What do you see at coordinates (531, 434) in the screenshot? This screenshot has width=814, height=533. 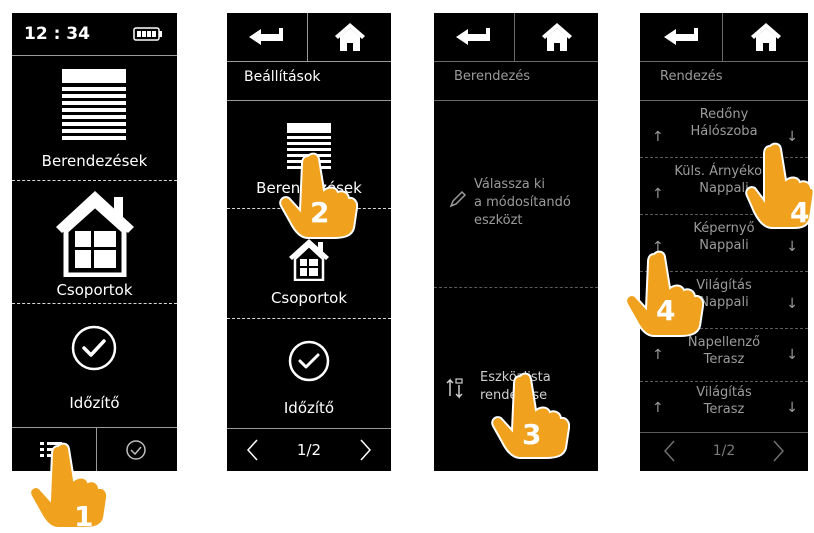 I see `step-number: 3` at bounding box center [531, 434].